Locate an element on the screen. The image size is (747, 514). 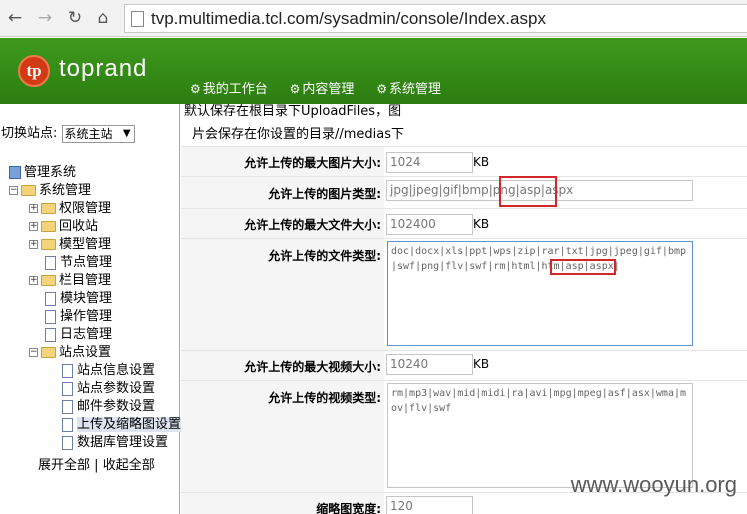
back-arrow-icon: ← is located at coordinates (15, 18).